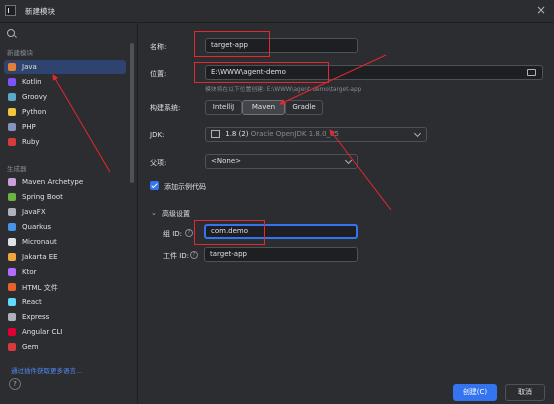 This screenshot has width=554, height=404. I want to click on sidebar-item-label: Maven Archetype, so click(53, 182).